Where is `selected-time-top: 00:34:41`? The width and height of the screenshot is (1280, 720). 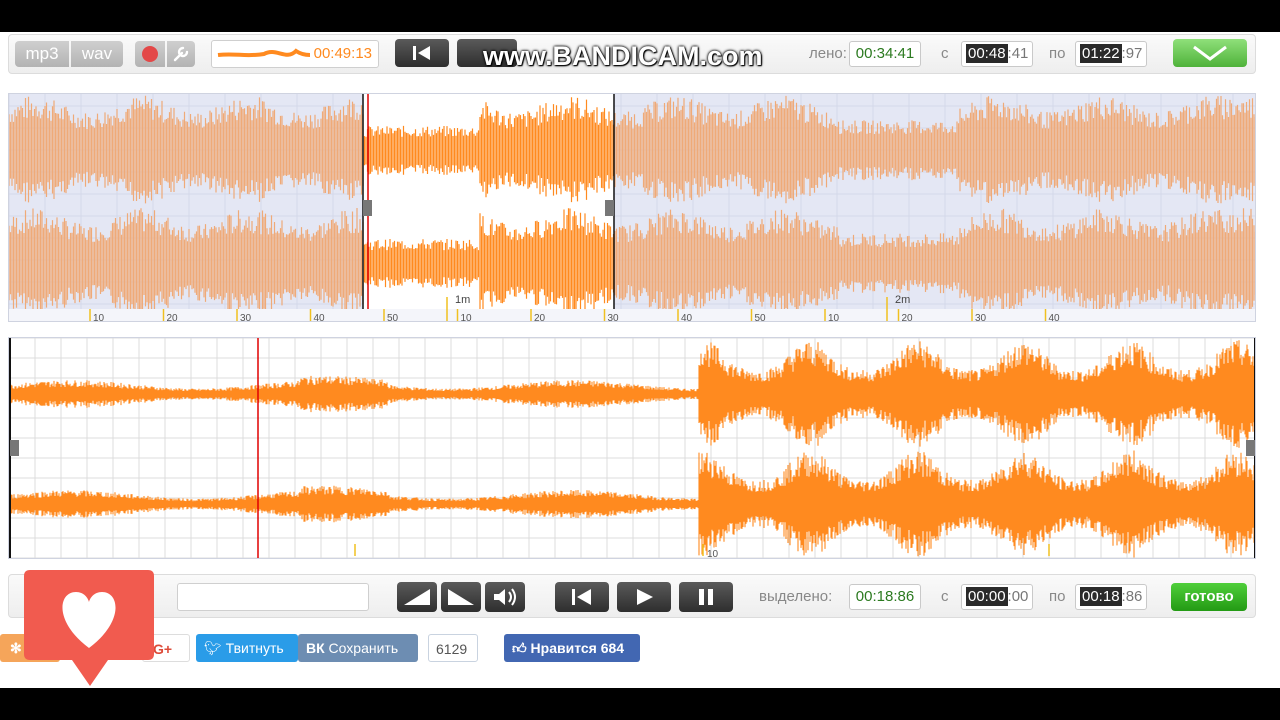 selected-time-top: 00:34:41 is located at coordinates (885, 54).